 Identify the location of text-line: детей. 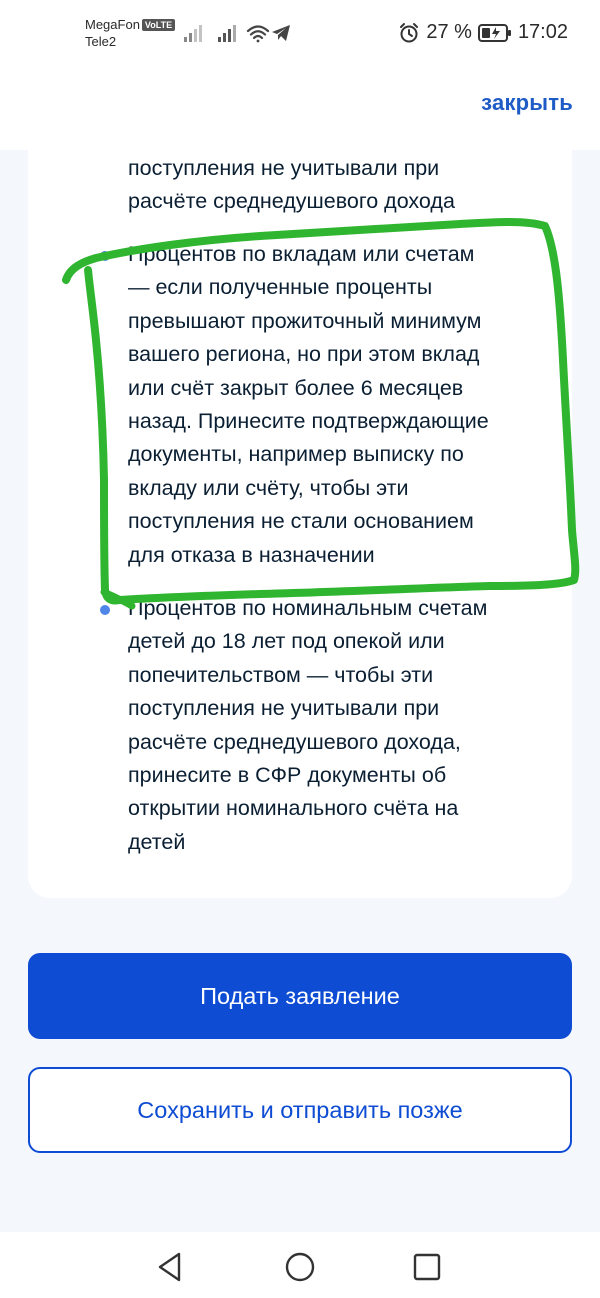
(157, 841).